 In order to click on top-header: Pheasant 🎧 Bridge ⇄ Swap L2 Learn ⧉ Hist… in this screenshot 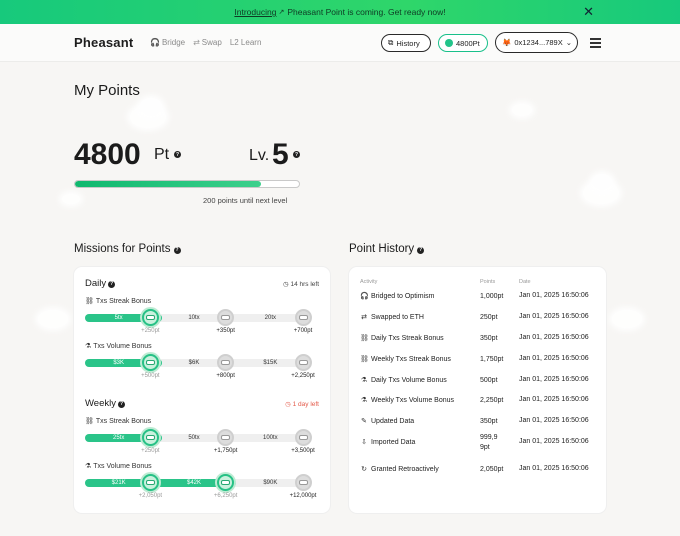, I will do `click(340, 43)`.